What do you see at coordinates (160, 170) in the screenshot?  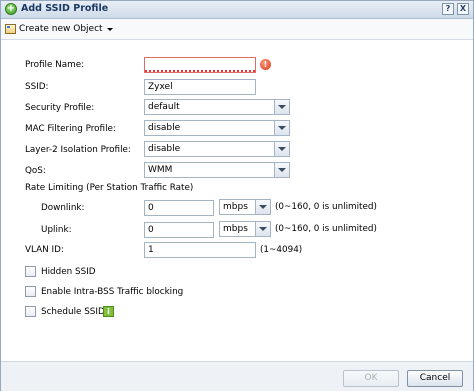 I see `qos-value: WMM` at bounding box center [160, 170].